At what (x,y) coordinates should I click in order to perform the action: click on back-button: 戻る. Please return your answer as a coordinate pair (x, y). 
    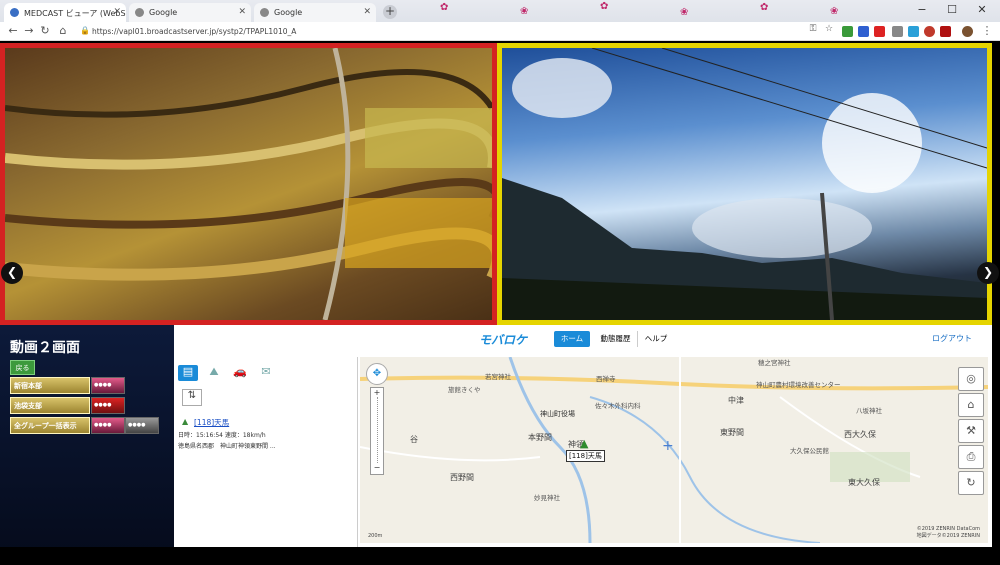
    Looking at the image, I should click on (22, 367).